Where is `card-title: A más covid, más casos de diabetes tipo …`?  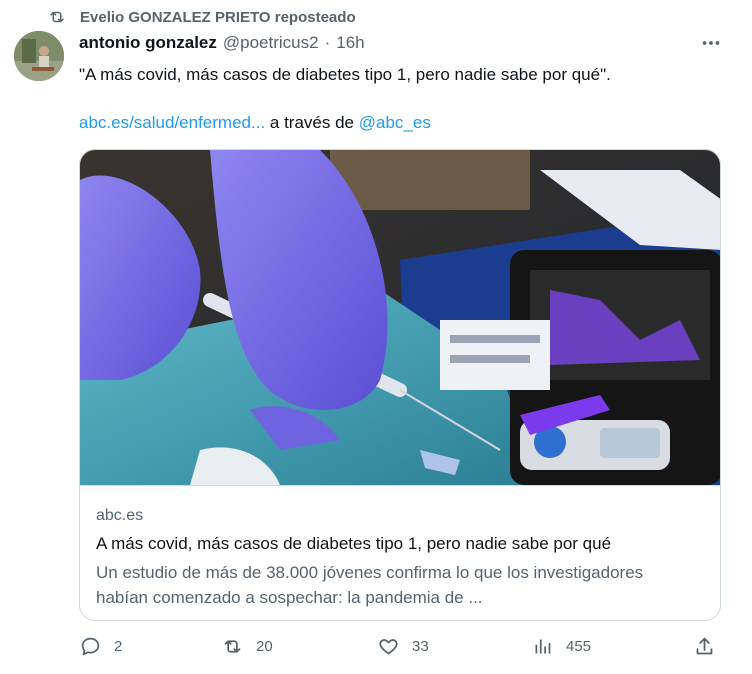
card-title: A más covid, más casos de diabetes tipo … is located at coordinates (354, 543).